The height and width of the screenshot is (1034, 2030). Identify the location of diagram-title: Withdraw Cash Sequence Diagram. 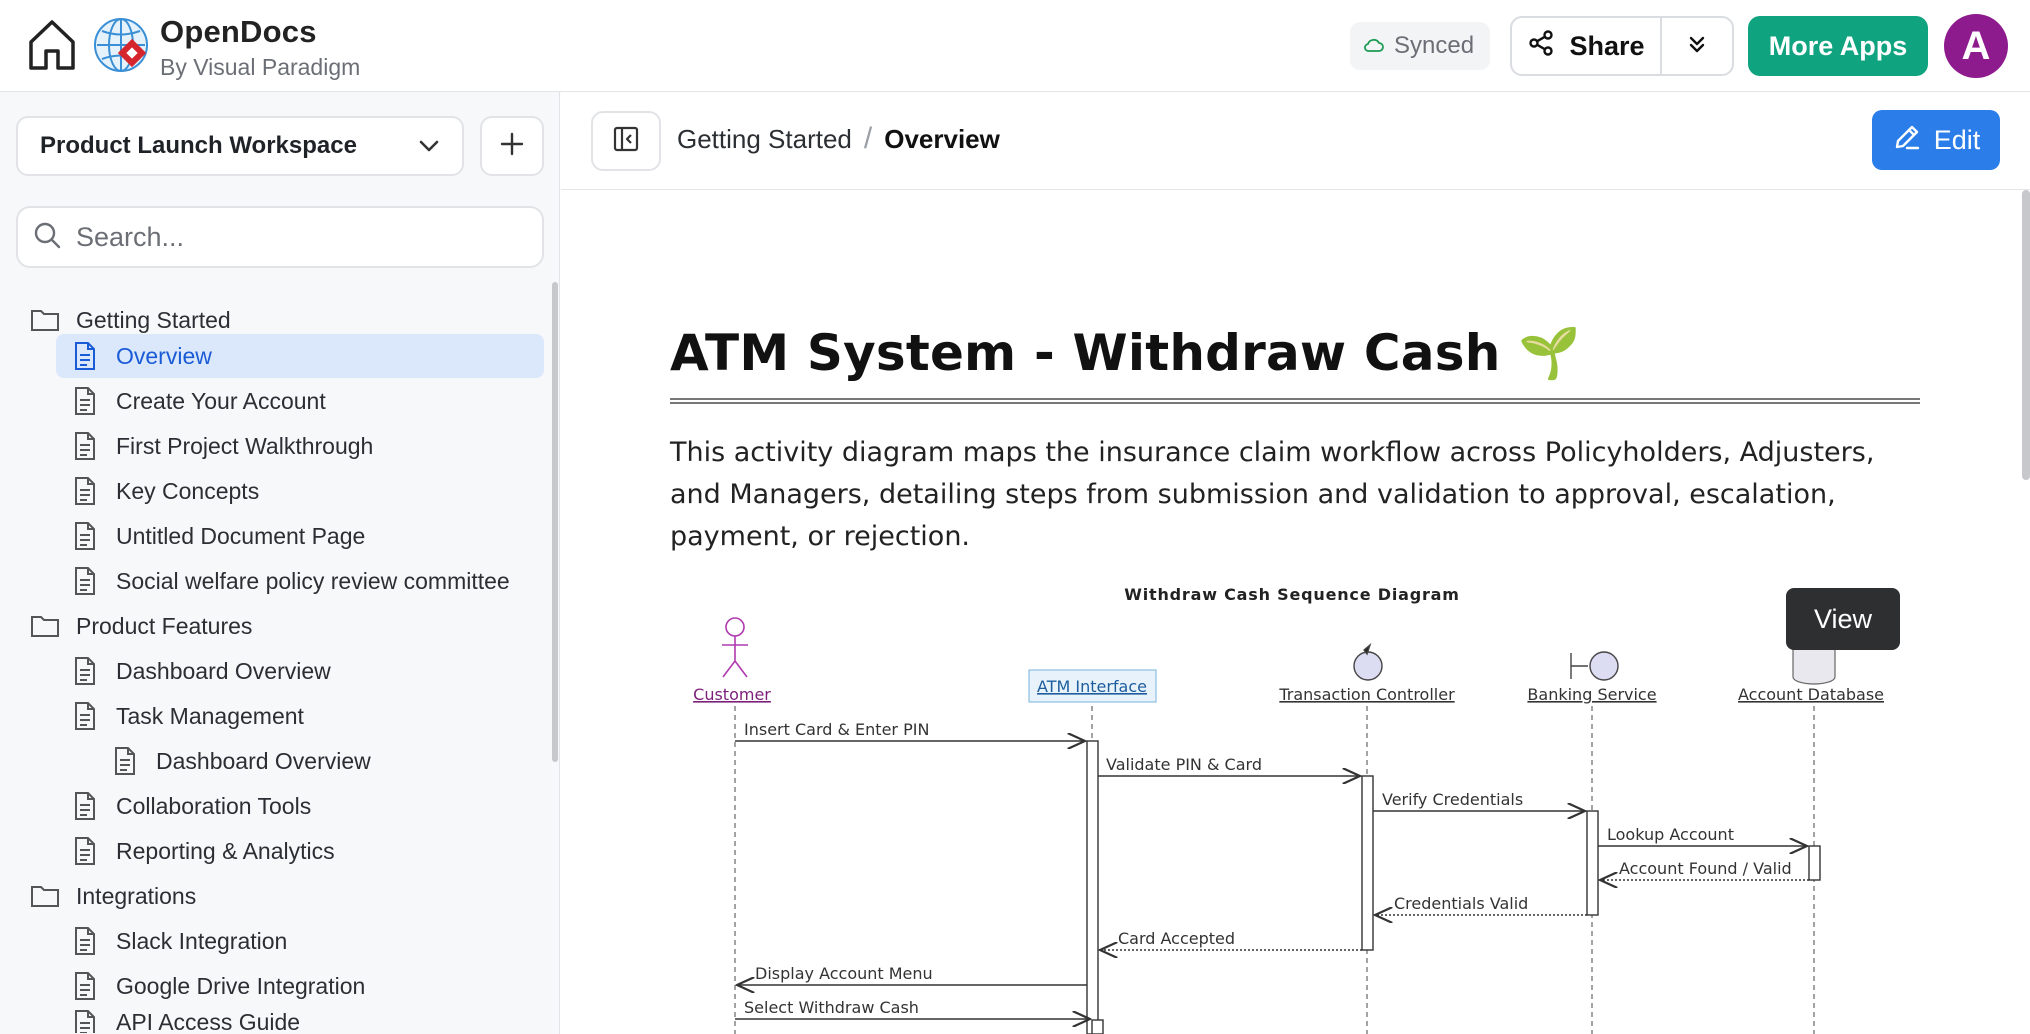
(1291, 594).